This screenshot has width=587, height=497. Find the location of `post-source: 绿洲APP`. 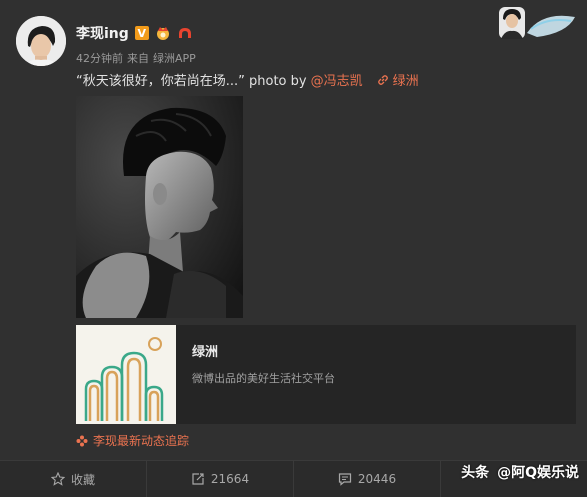

post-source: 绿洲APP is located at coordinates (174, 58).